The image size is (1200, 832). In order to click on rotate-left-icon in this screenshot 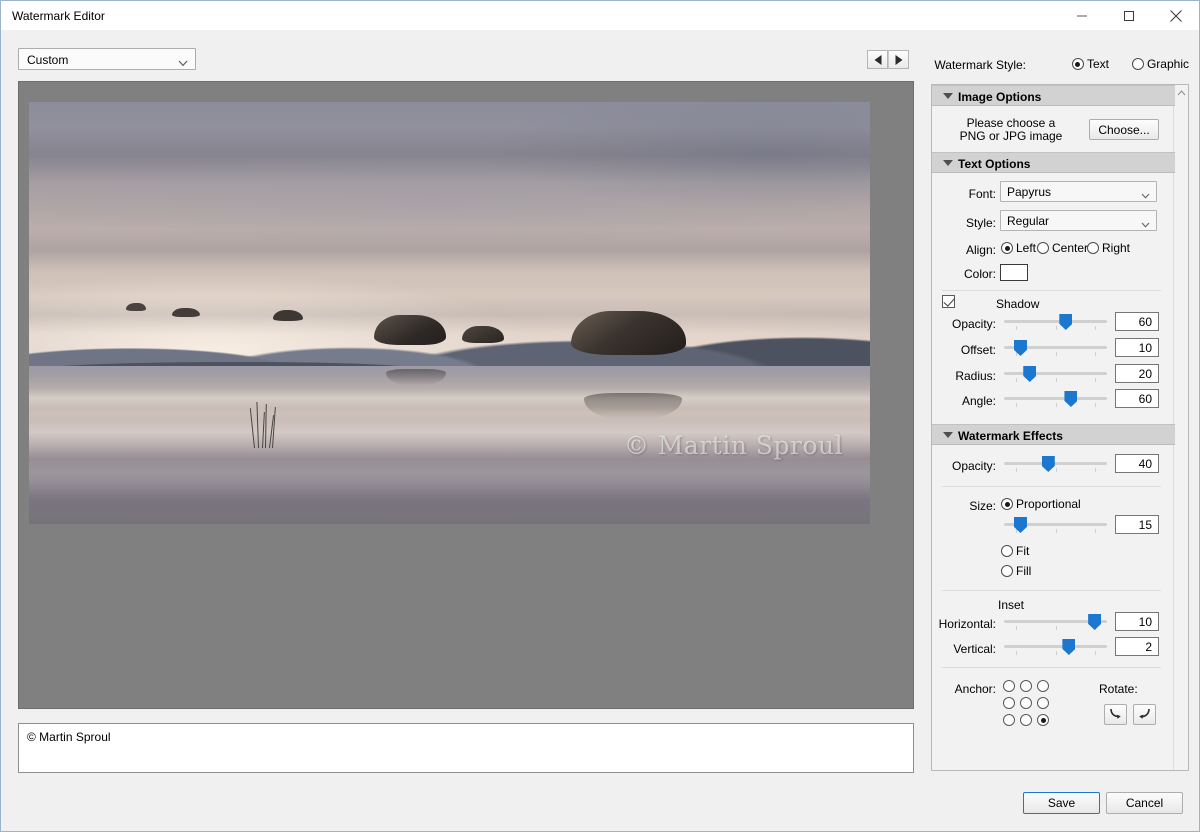, I will do `click(1115, 714)`.